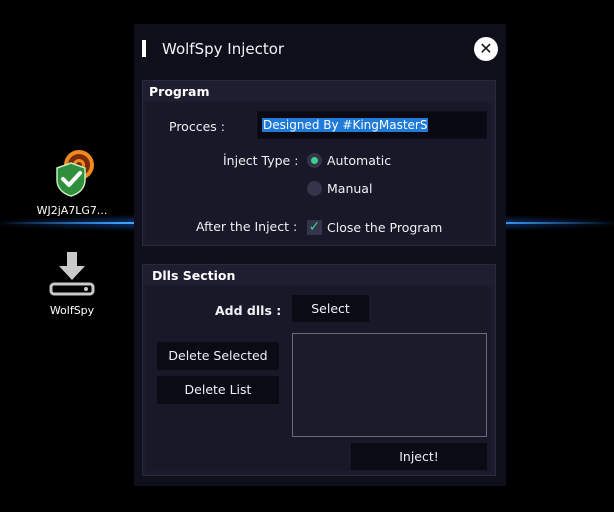  I want to click on radio-manual-label: Manual, so click(349, 188).